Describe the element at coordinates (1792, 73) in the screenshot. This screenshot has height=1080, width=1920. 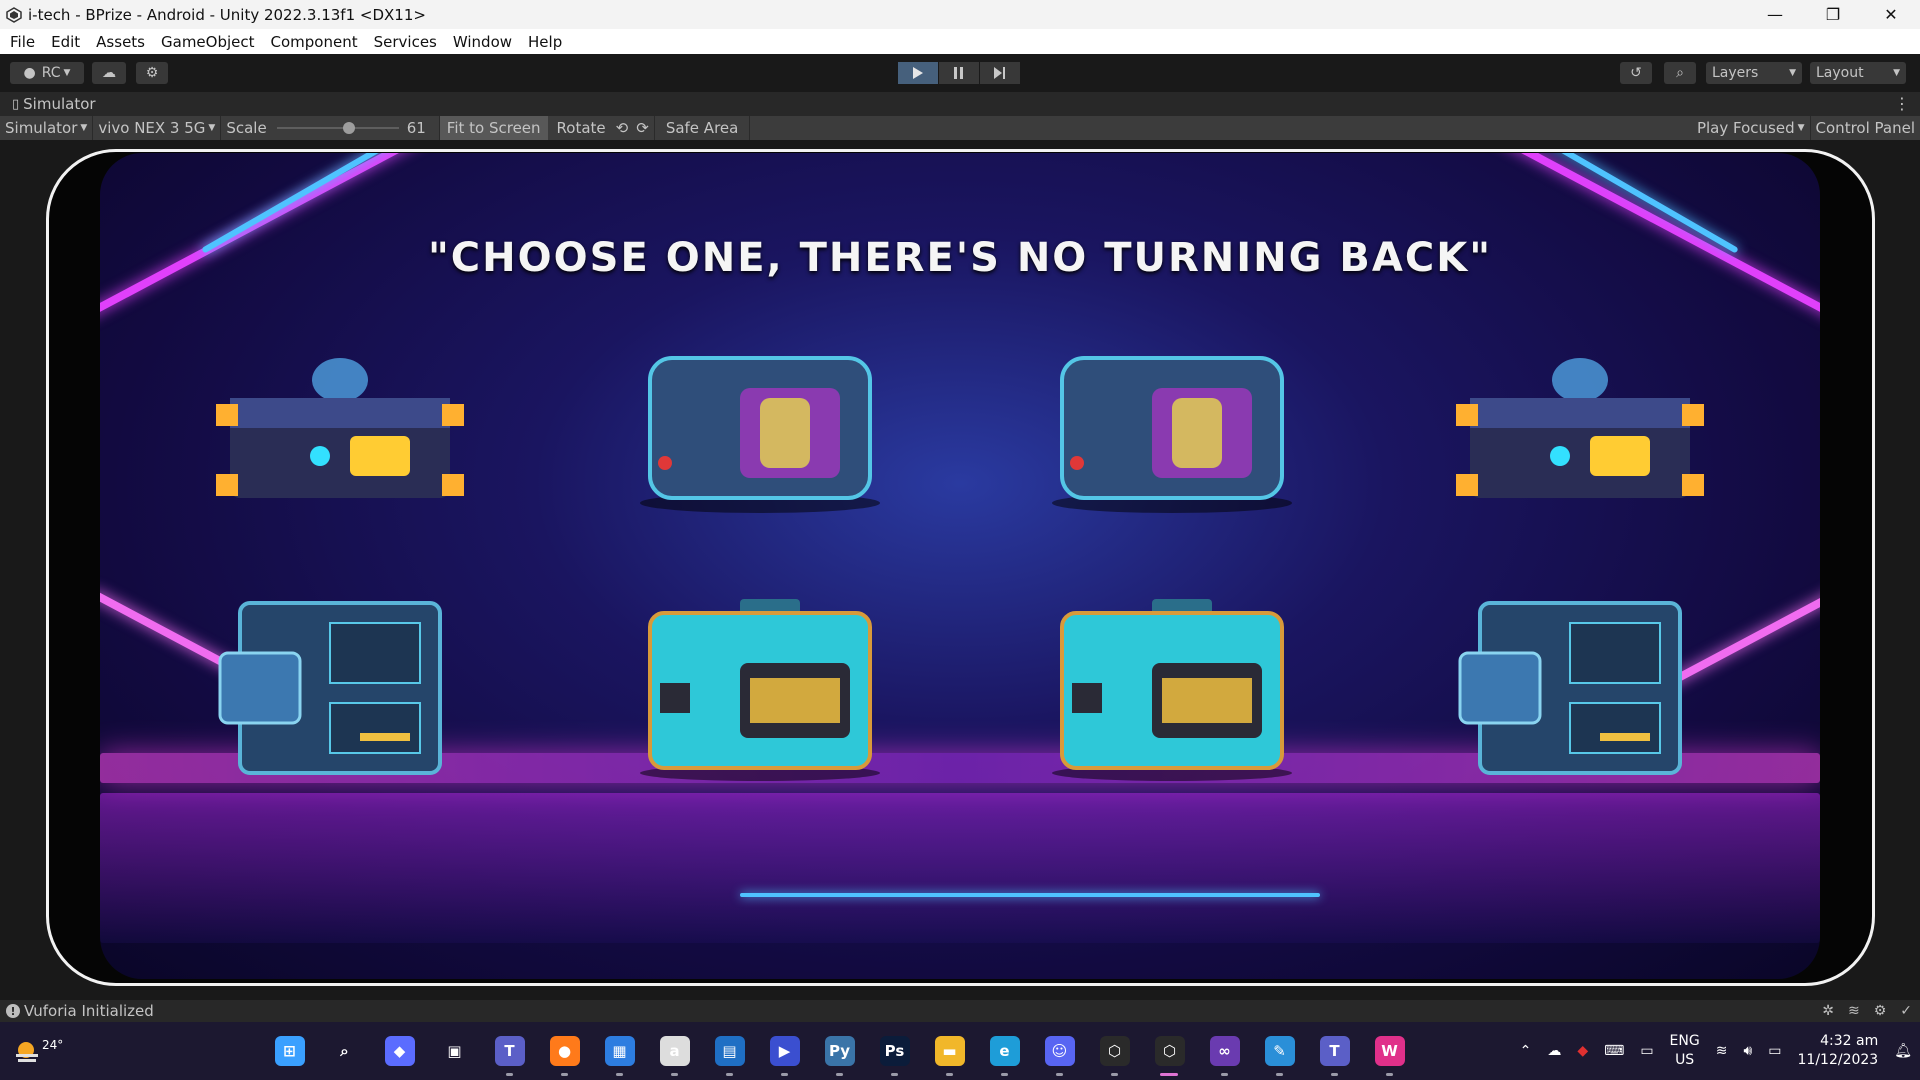
I see `chevron-down-icon: ▼` at that location.